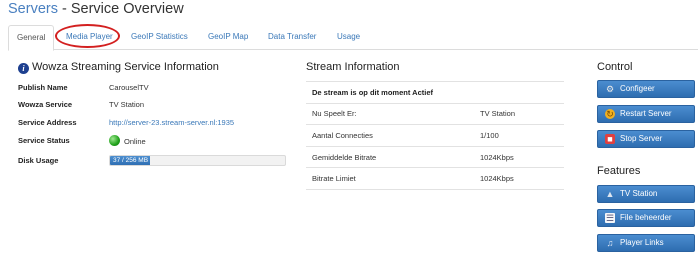  Describe the element at coordinates (159, 37) in the screenshot. I see `tab-geoip-statistics: GeoIP Statistics` at that location.